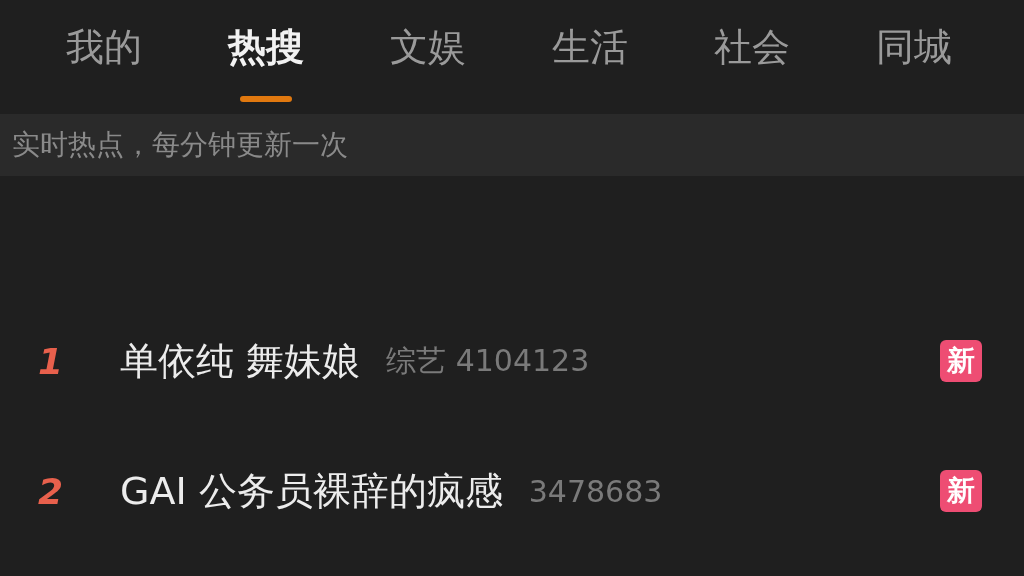  What do you see at coordinates (752, 55) in the screenshot?
I see `tab: 社会` at bounding box center [752, 55].